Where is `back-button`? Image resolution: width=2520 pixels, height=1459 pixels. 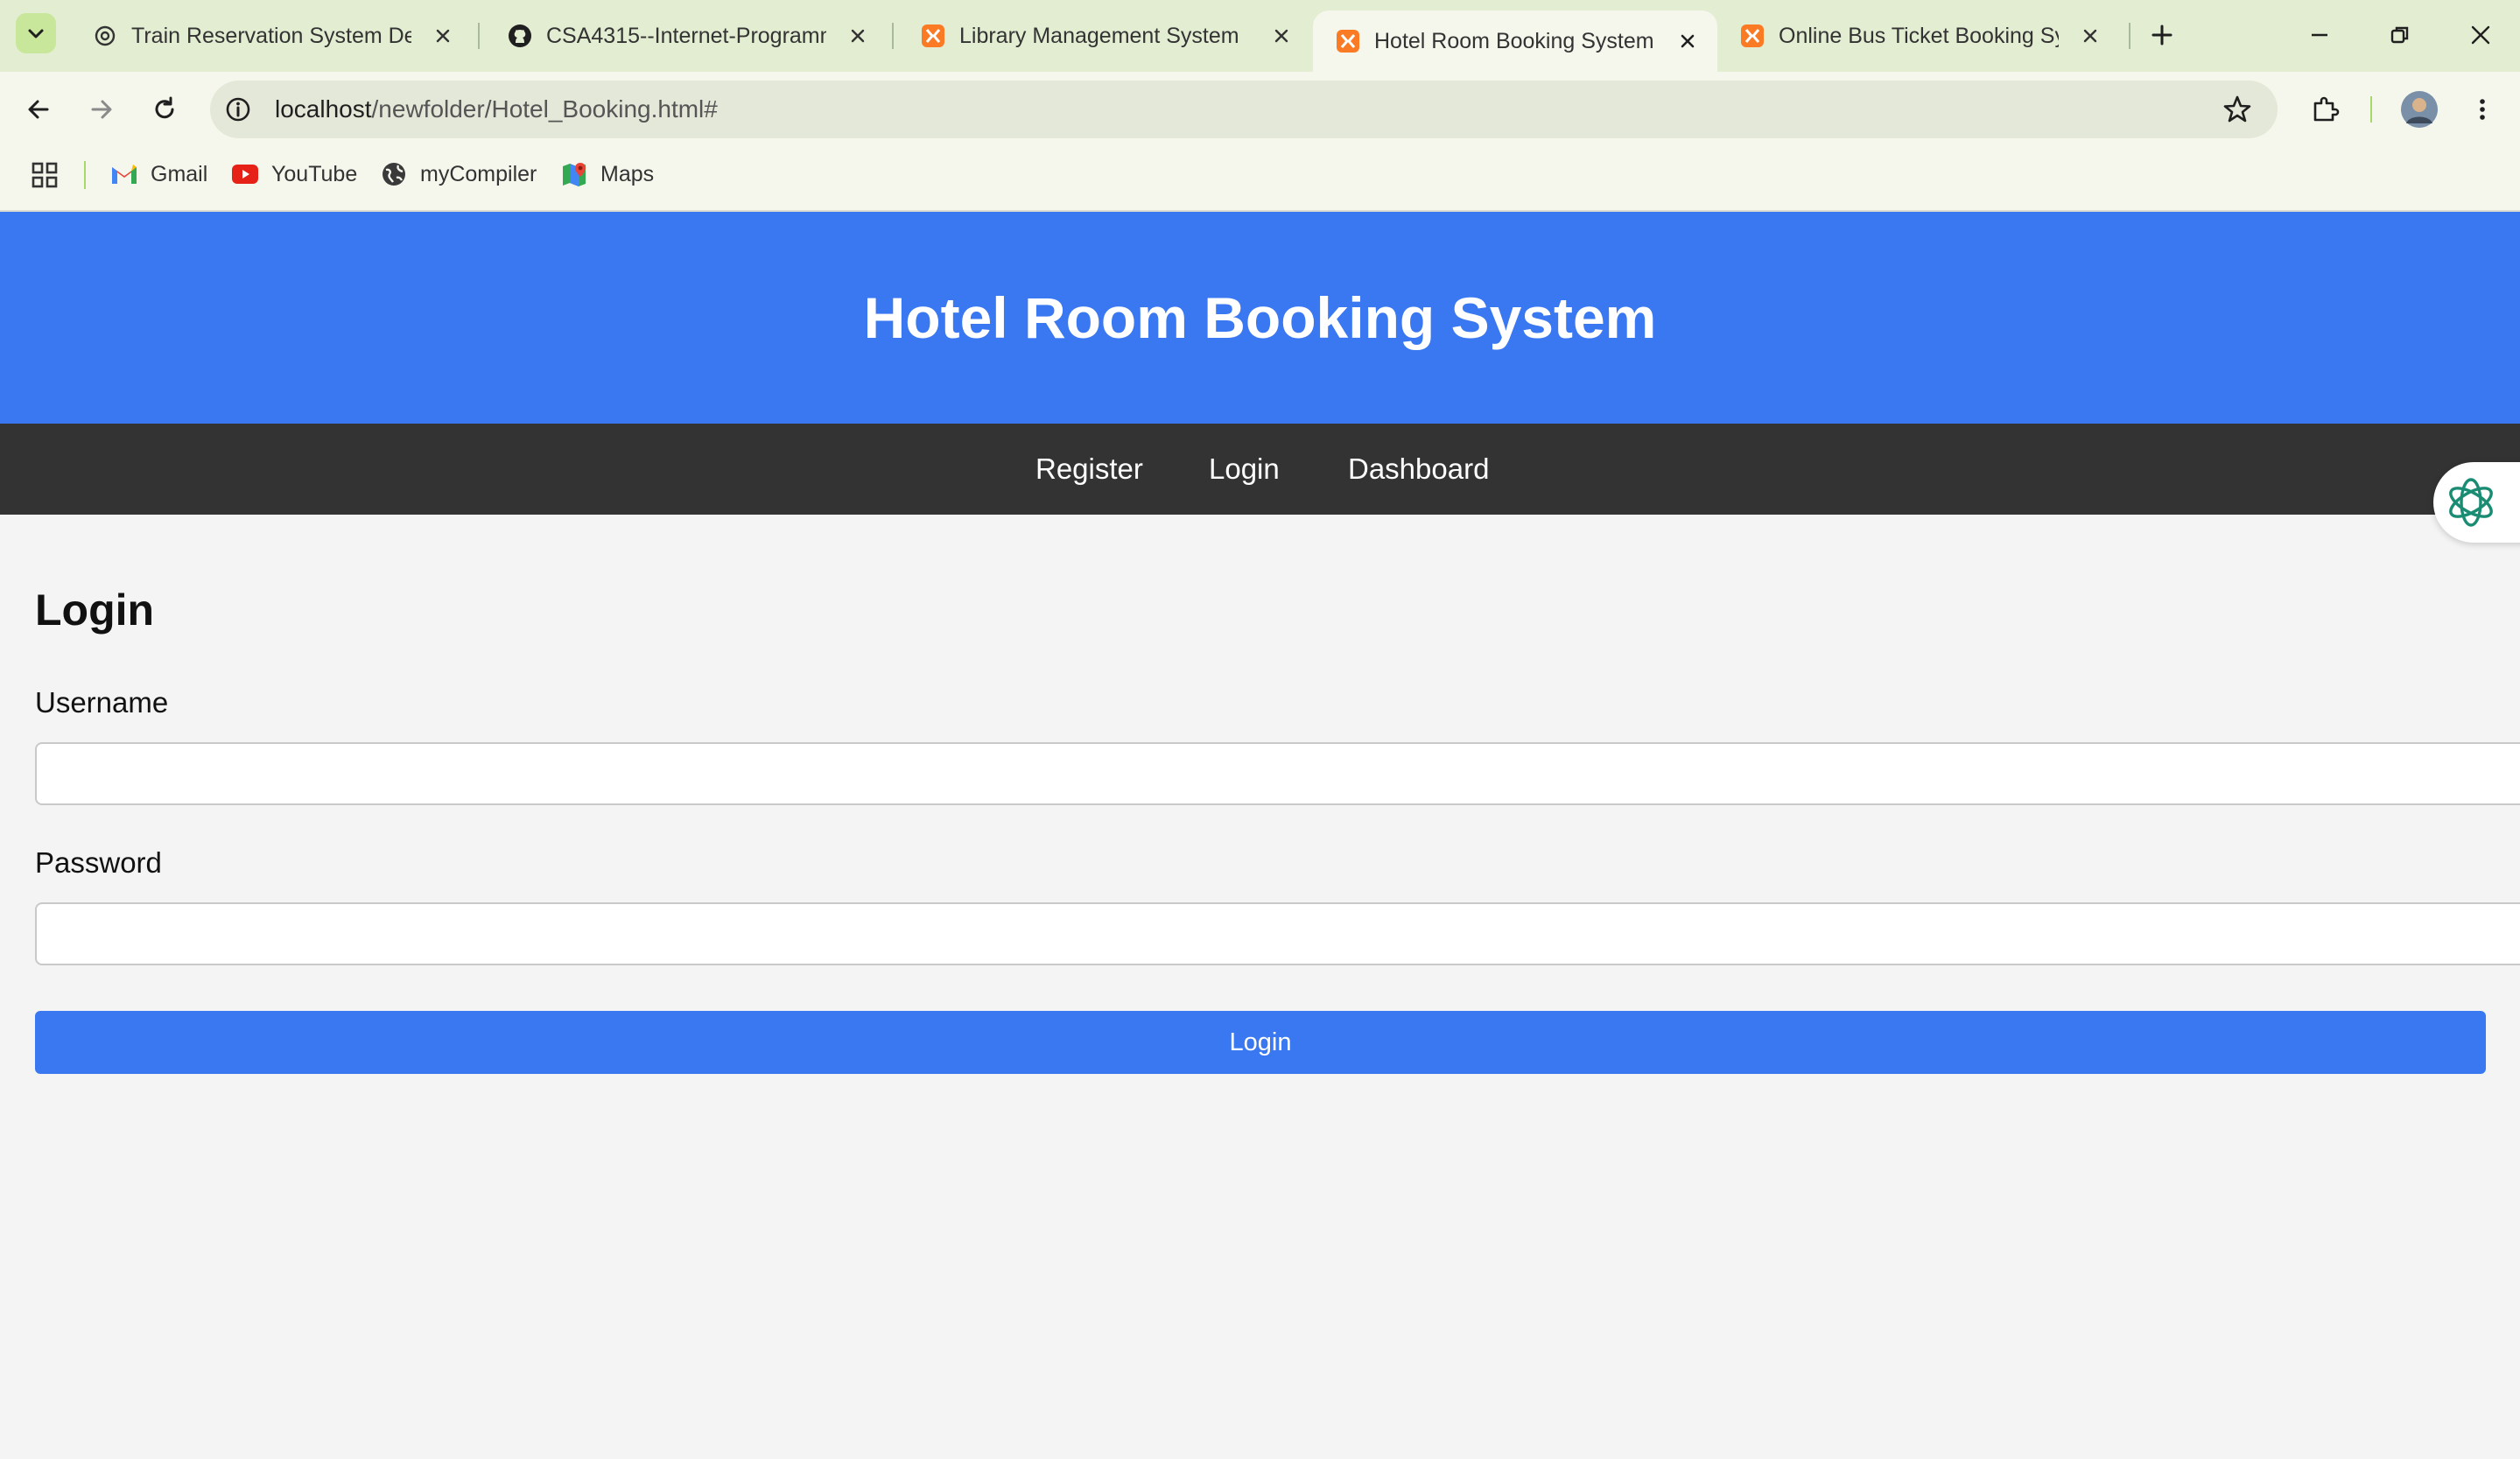 back-button is located at coordinates (38, 109).